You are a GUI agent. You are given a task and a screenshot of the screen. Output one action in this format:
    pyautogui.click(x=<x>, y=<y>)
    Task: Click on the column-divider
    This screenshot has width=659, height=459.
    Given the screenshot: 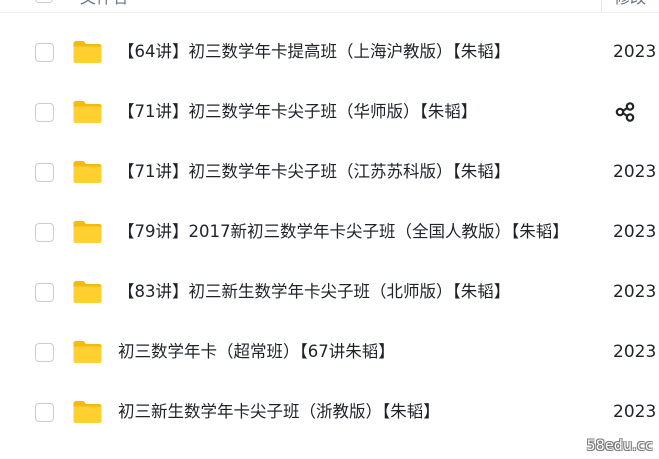 What is the action you would take?
    pyautogui.click(x=601, y=6)
    